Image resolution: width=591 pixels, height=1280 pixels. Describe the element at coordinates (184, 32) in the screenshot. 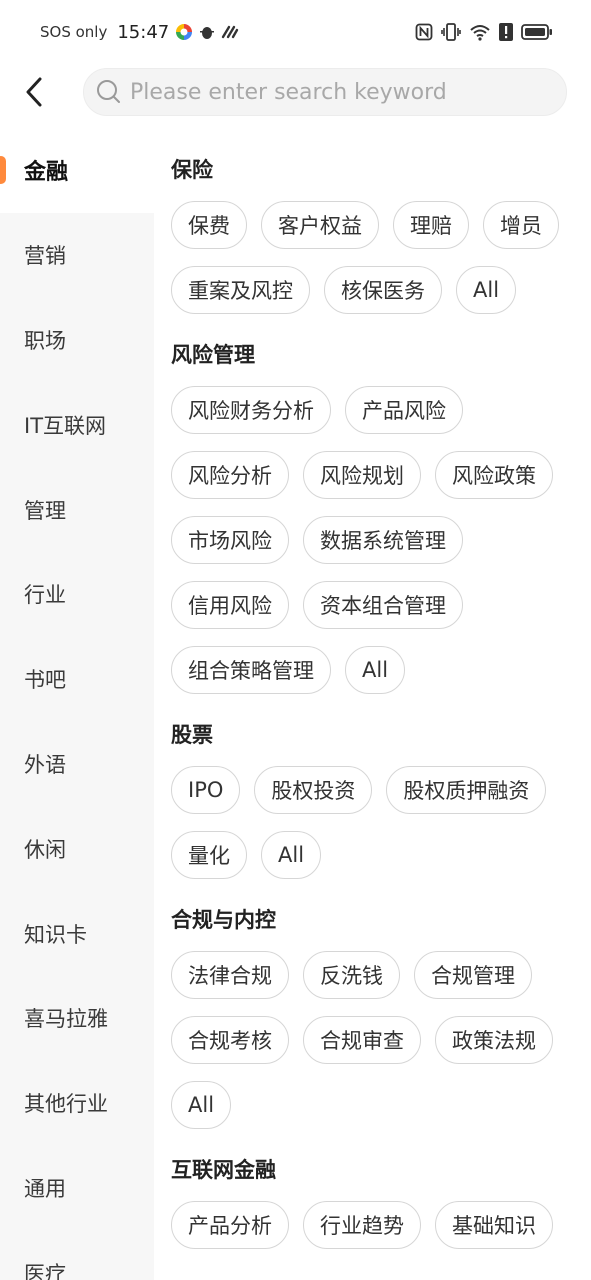

I see `app-logo-icon` at that location.